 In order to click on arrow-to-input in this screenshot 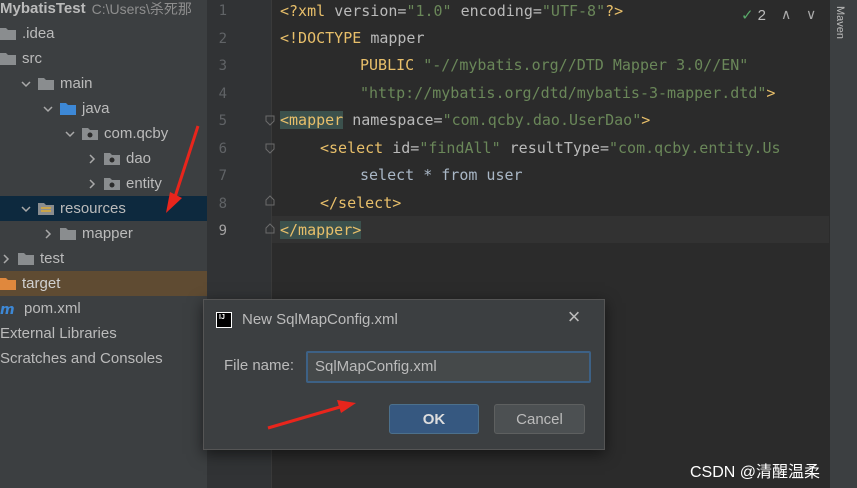, I will do `click(311, 415)`.